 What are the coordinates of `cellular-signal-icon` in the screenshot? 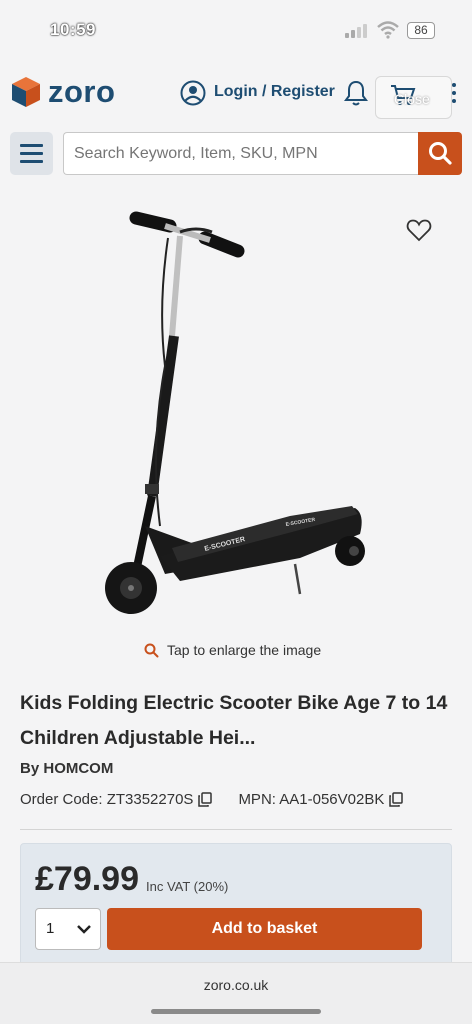 It's located at (356, 31).